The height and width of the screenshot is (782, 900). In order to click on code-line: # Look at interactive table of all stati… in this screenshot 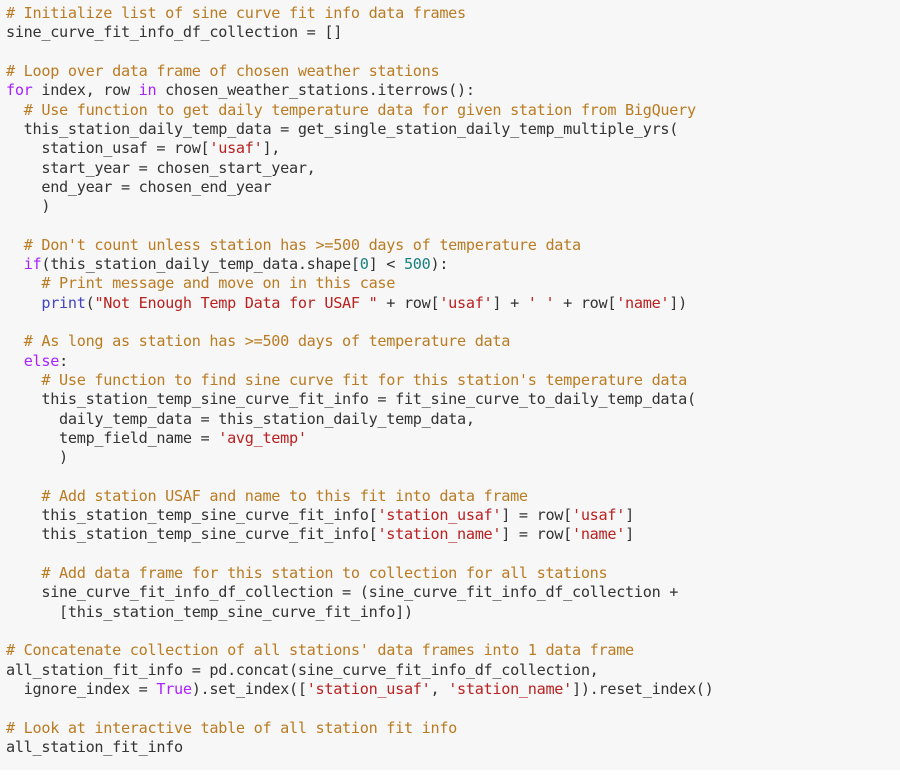, I will do `click(453, 728)`.